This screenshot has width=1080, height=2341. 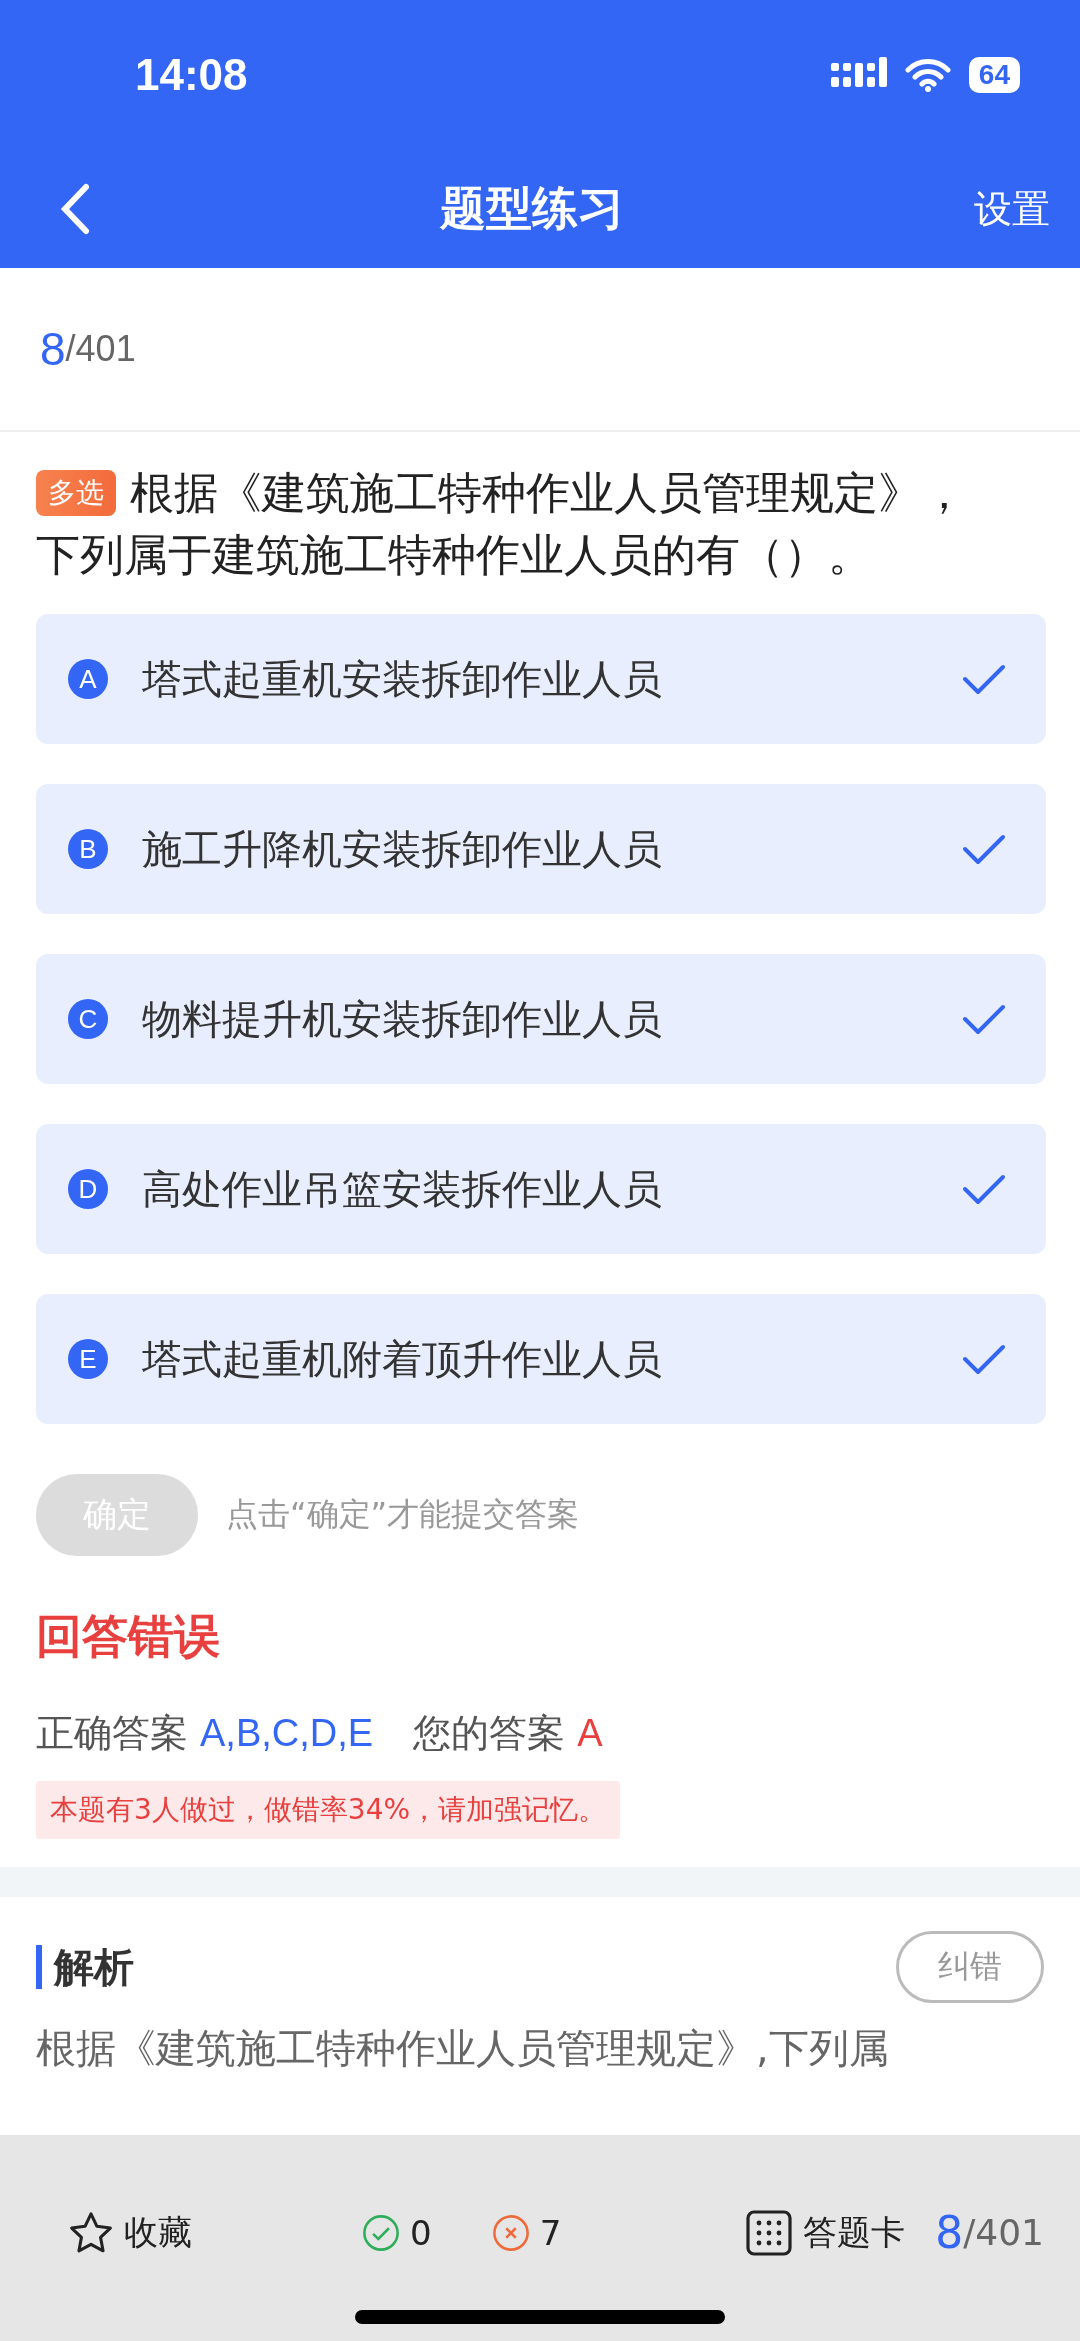 I want to click on option-text: 物料提升机安装拆卸作业人员, so click(x=402, y=1019).